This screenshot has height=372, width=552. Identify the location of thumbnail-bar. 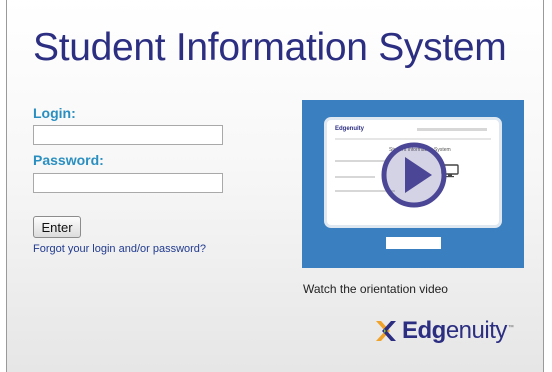
(452, 129).